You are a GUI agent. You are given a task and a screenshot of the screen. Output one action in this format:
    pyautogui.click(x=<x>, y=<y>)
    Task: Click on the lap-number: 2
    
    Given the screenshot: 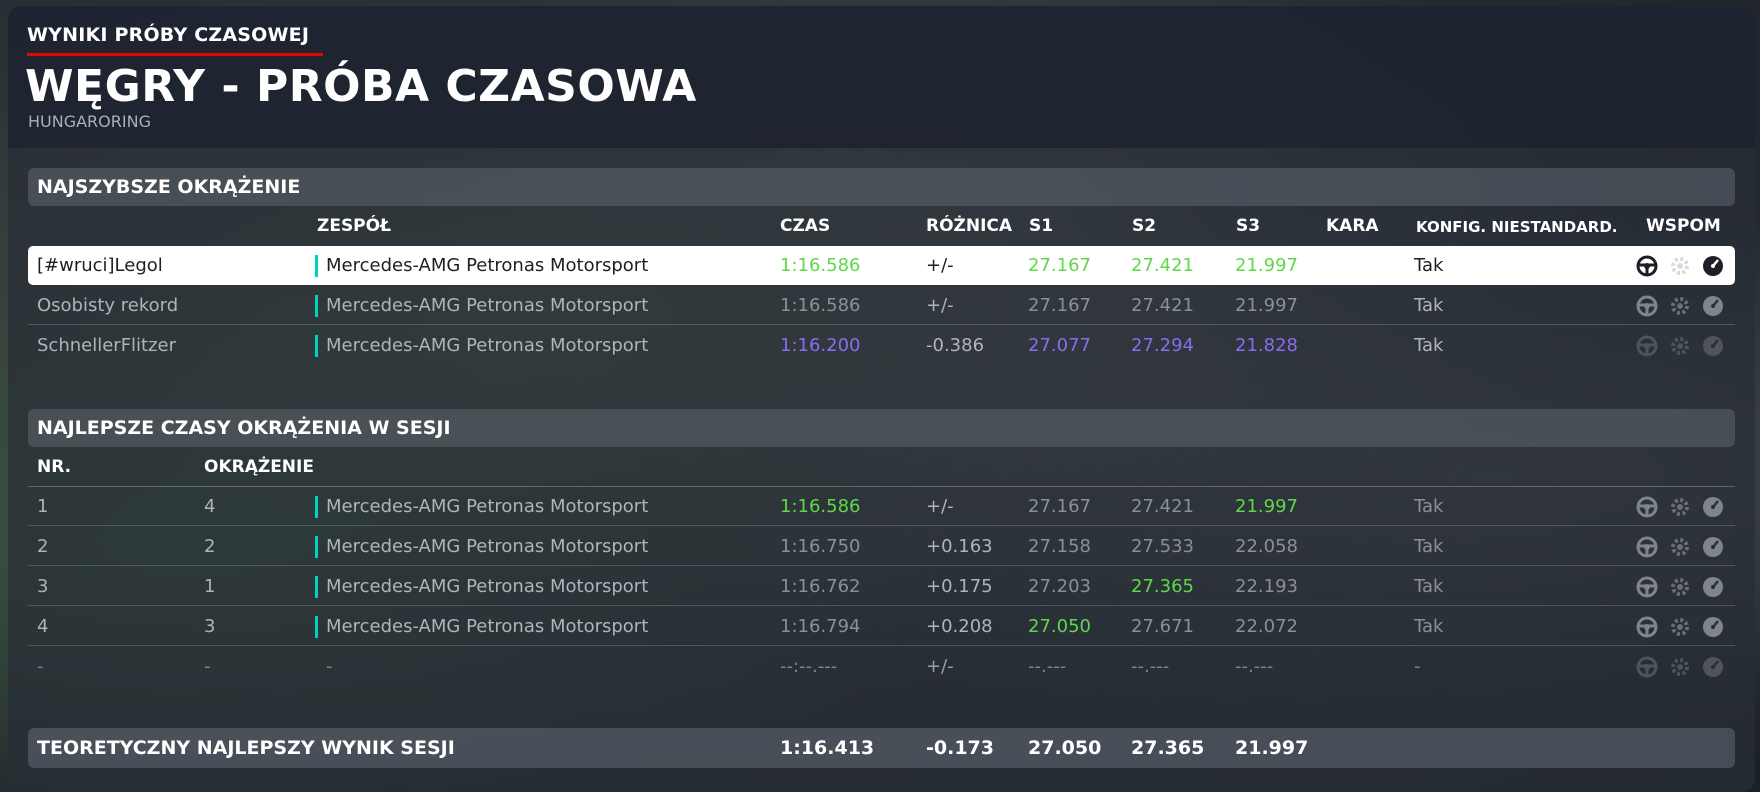 What is the action you would take?
    pyautogui.click(x=210, y=546)
    